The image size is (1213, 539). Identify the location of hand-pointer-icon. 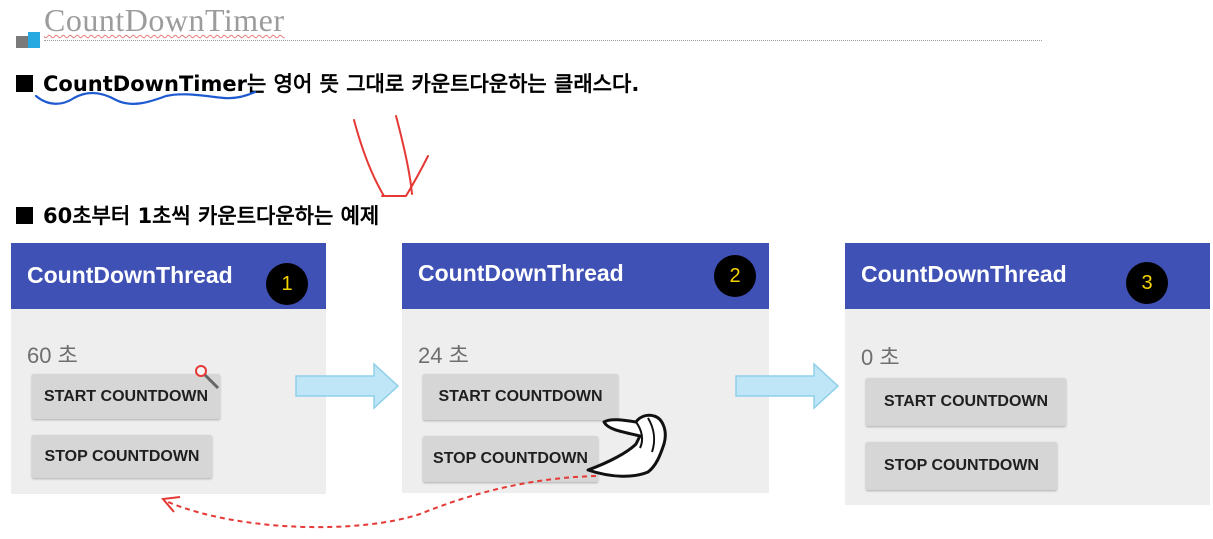
(626, 445).